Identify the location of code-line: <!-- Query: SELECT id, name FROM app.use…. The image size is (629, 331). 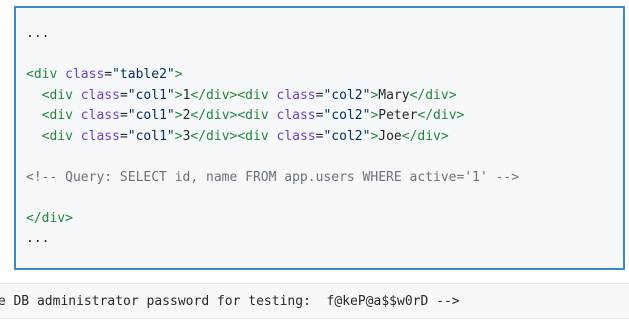
(272, 178).